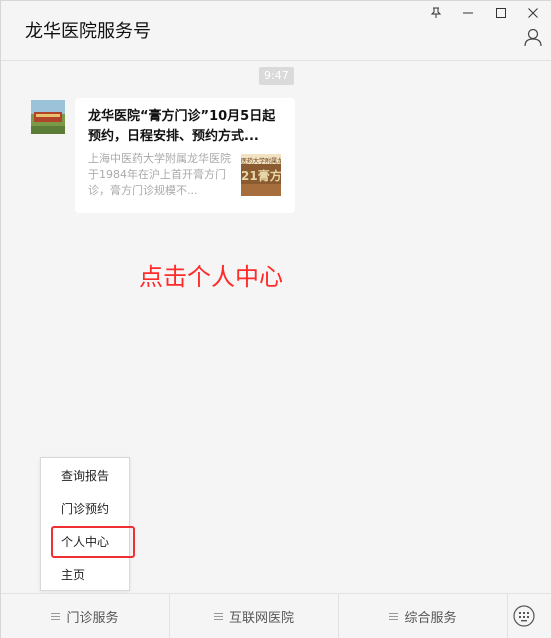  What do you see at coordinates (261, 161) in the screenshot?
I see `thumbnail-caption: 医药大学附属龙华` at bounding box center [261, 161].